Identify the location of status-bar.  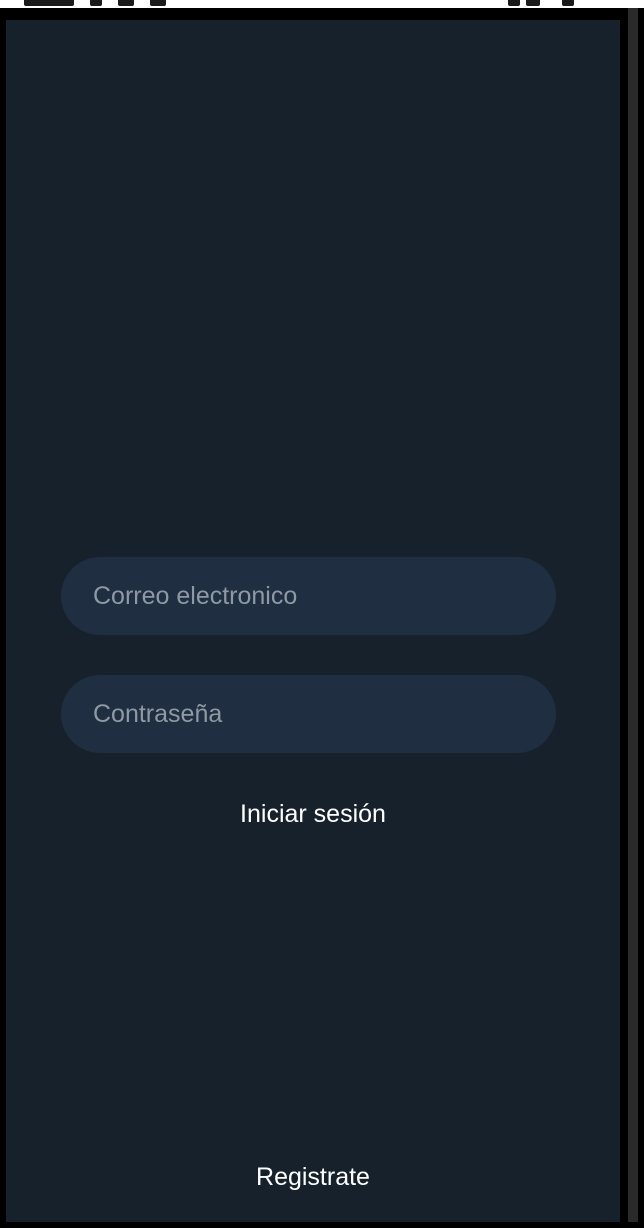
(322, 4).